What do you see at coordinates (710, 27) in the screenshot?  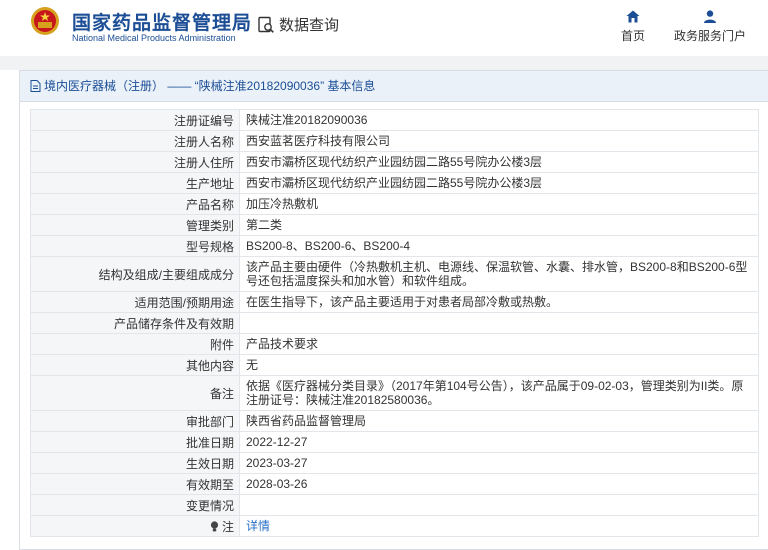 I see `nav-gov-service: 政务服务门户` at bounding box center [710, 27].